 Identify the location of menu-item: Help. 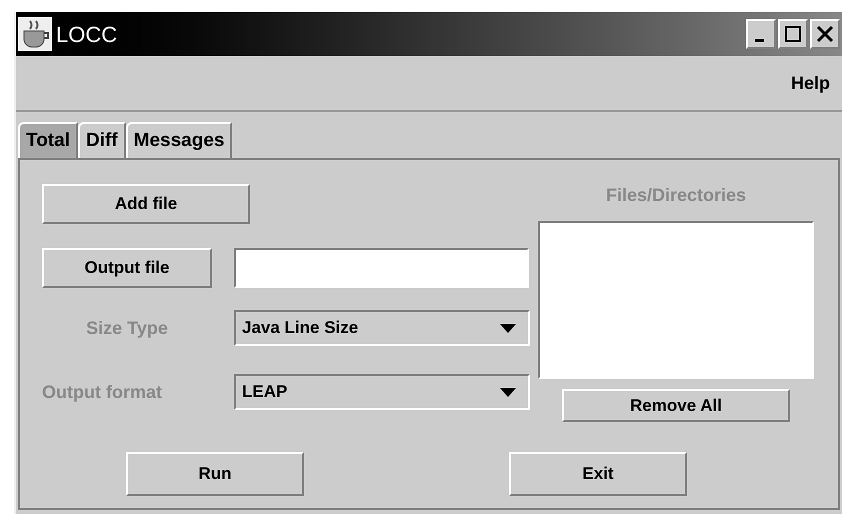
(810, 83).